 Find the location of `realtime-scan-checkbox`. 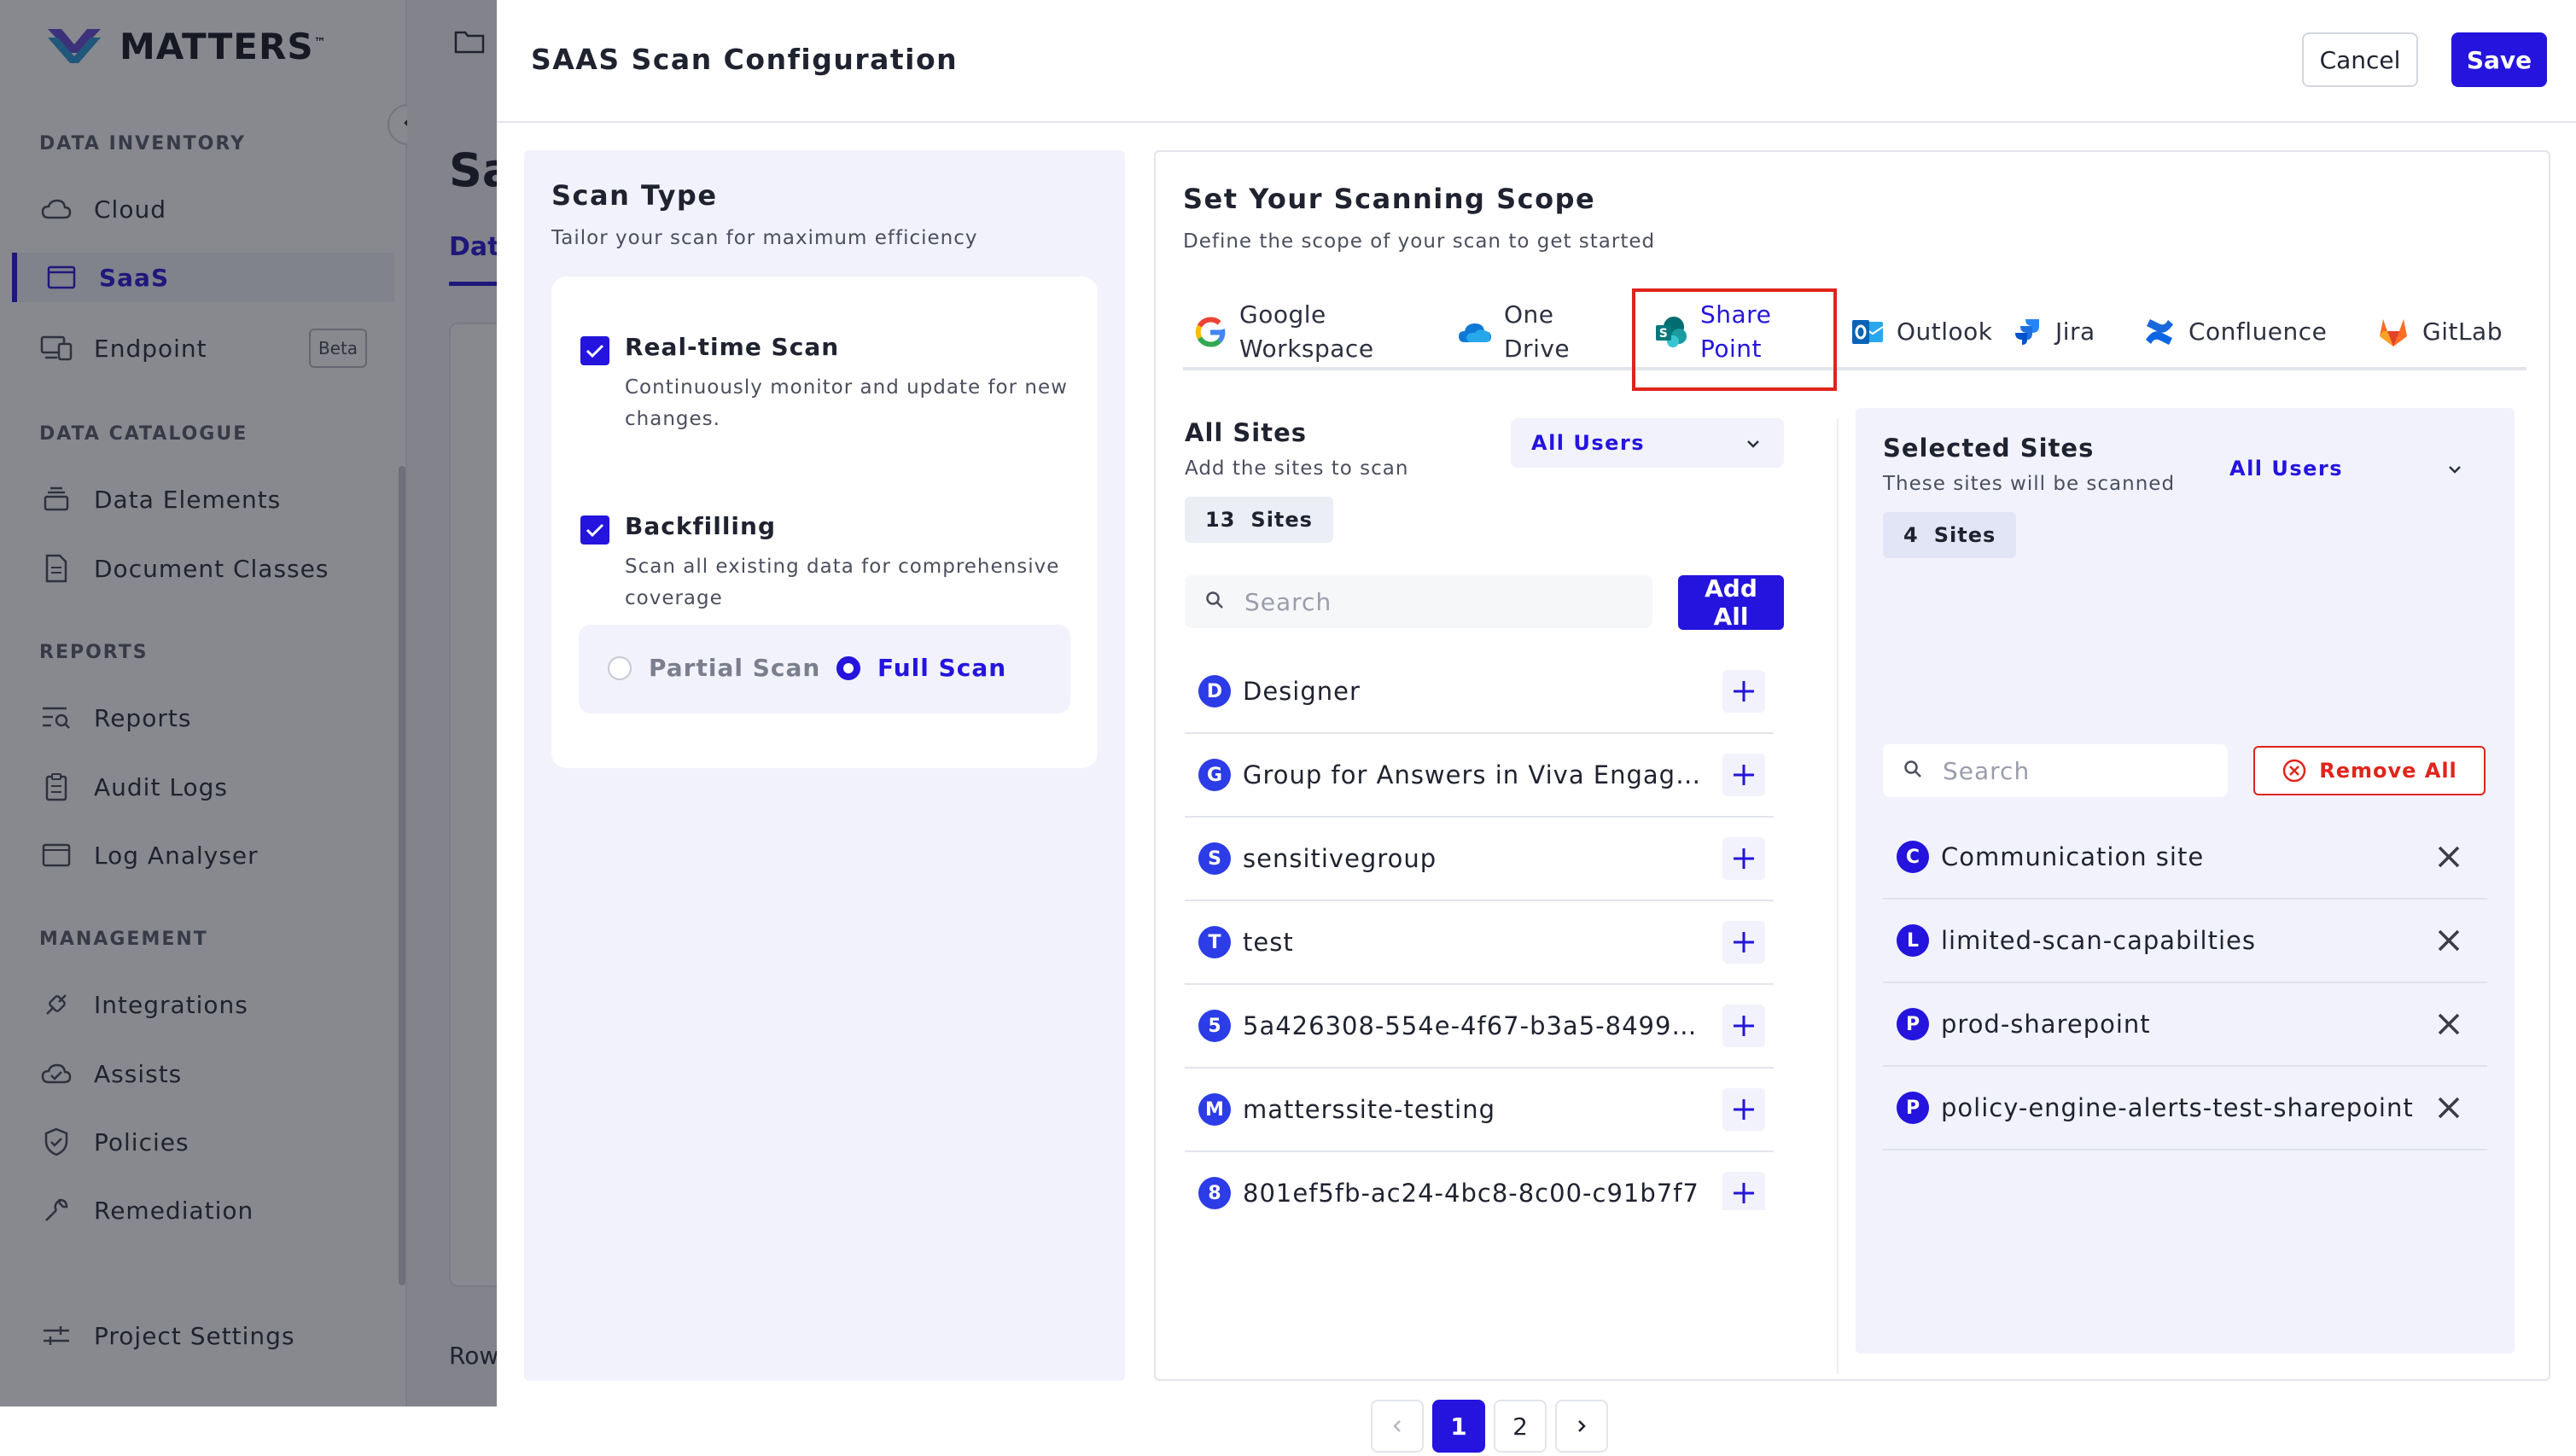

realtime-scan-checkbox is located at coordinates (594, 350).